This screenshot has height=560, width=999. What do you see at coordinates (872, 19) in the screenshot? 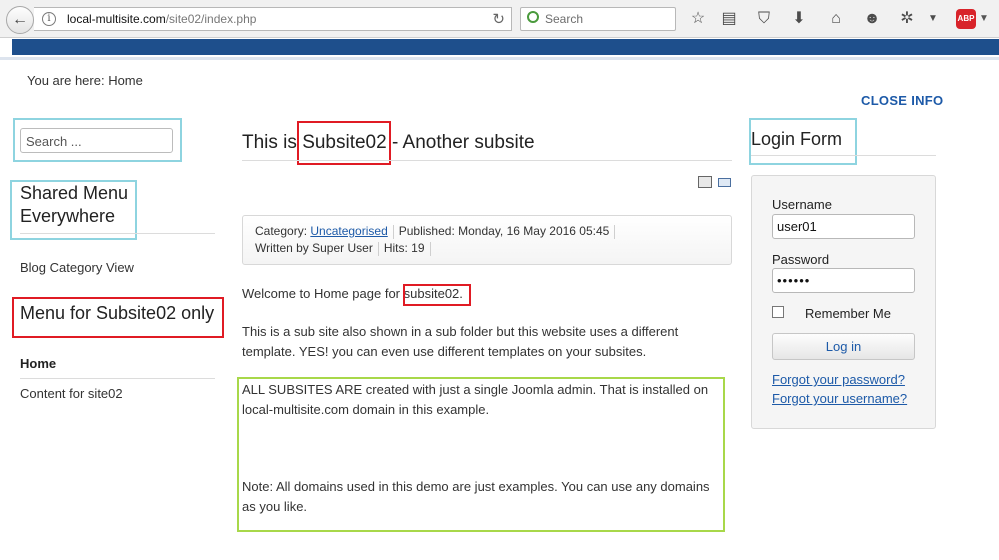
I see `emoji-icon: ☻` at bounding box center [872, 19].